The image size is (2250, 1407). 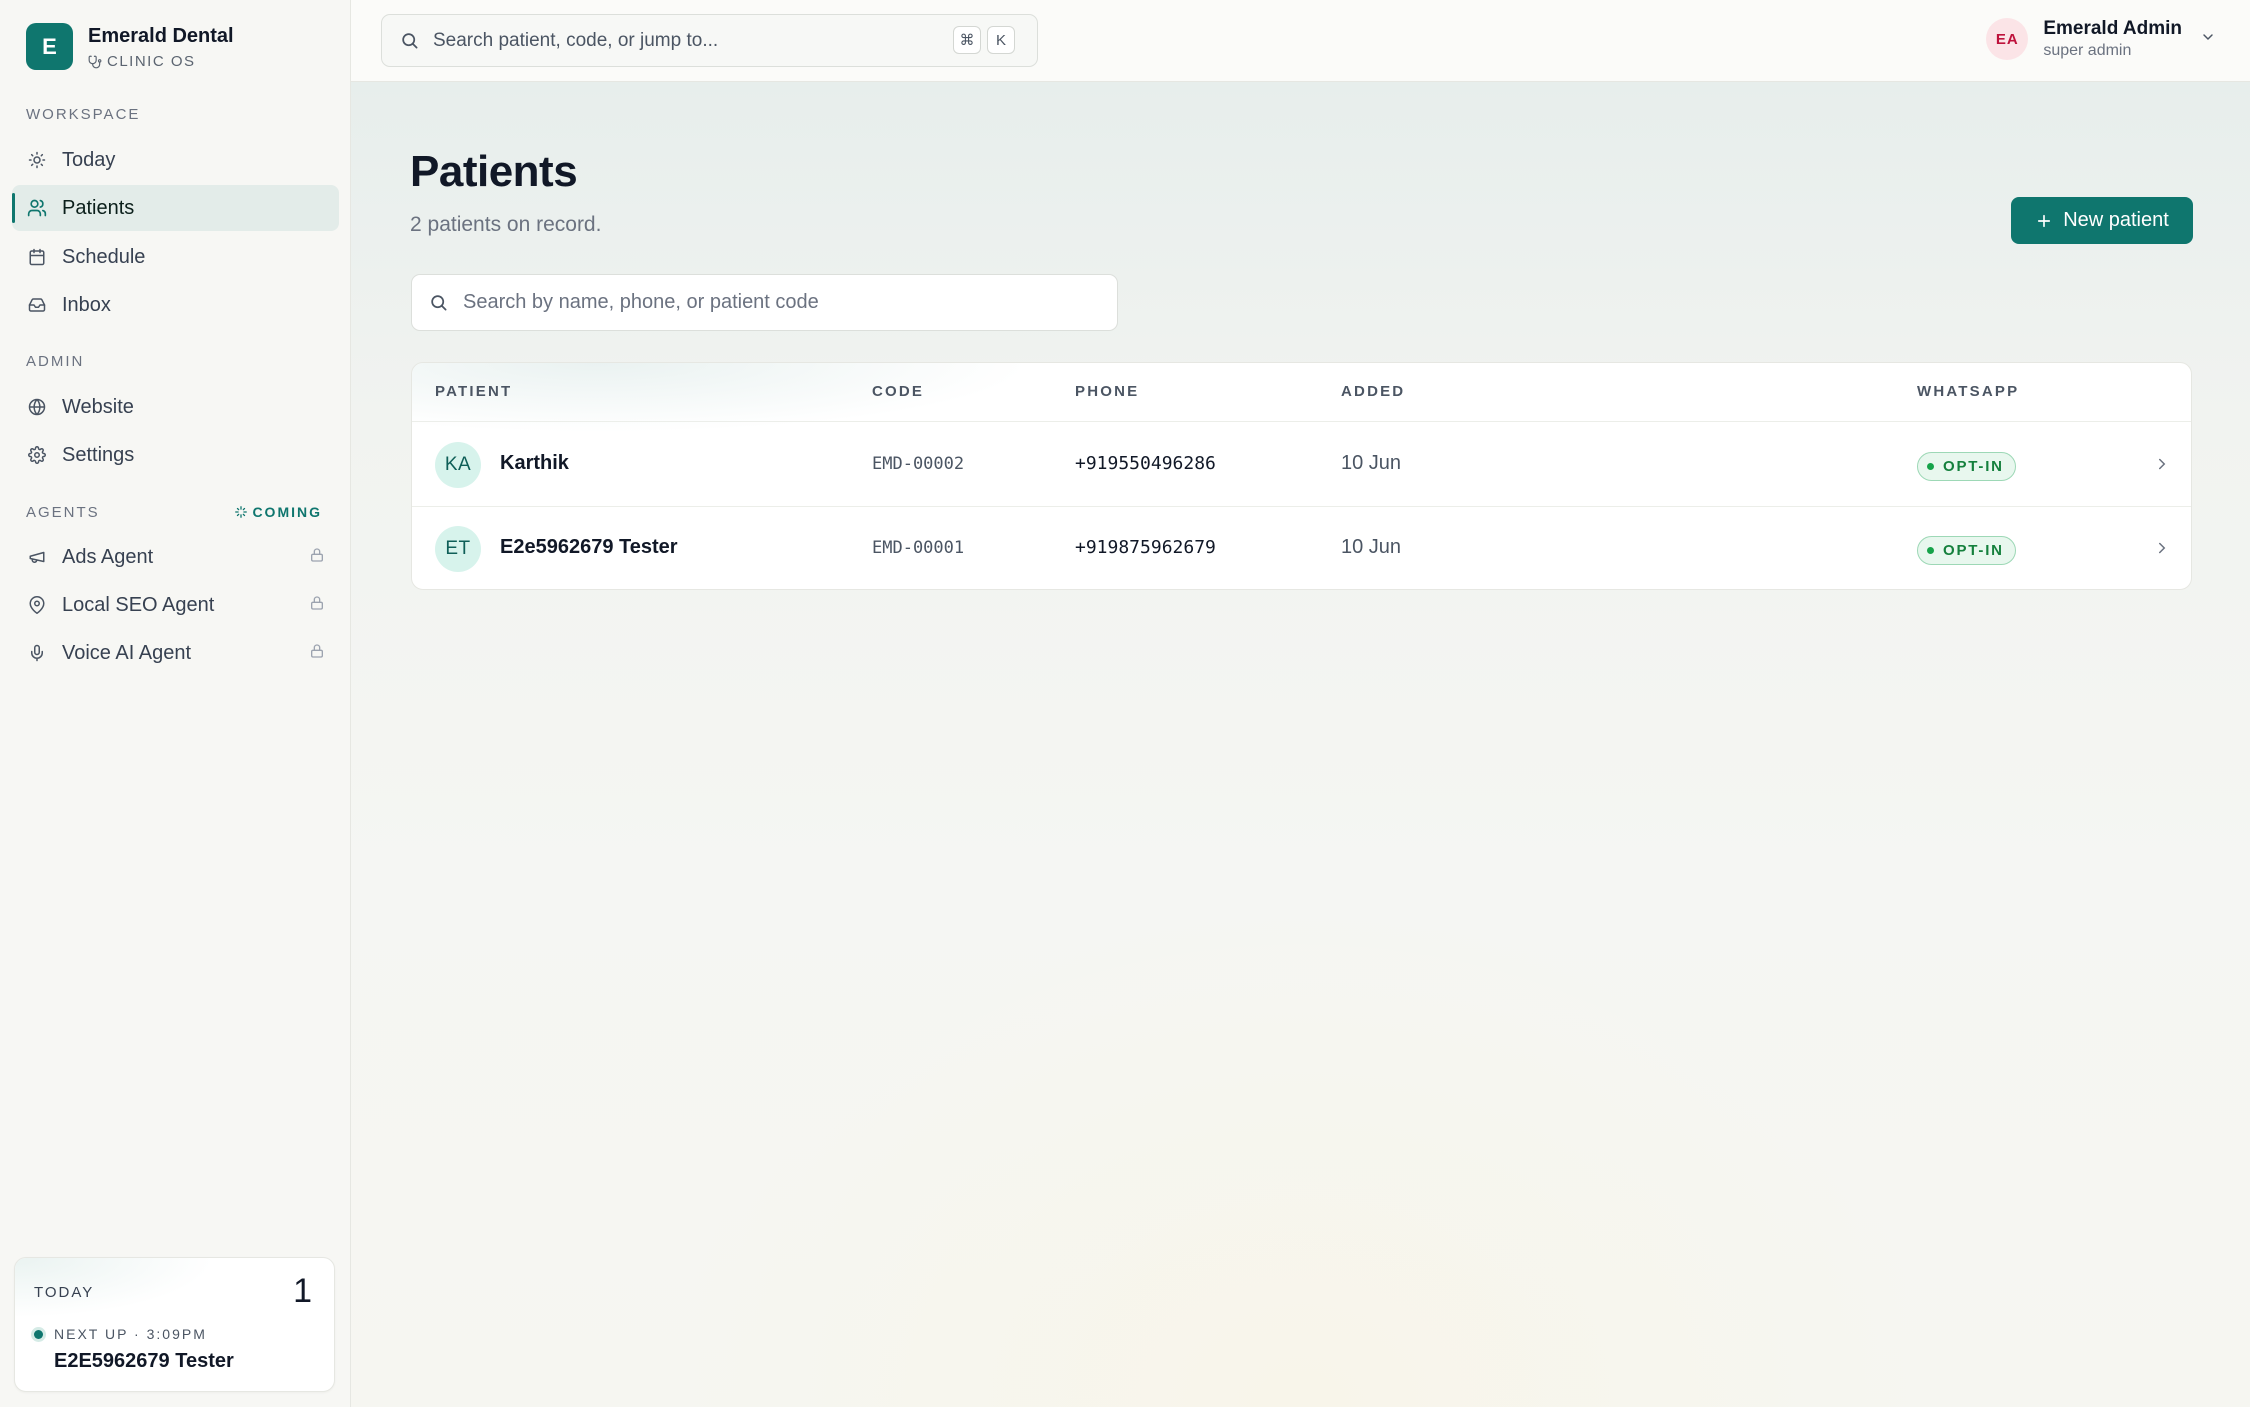 I want to click on coming-badge: COMING, so click(x=278, y=512).